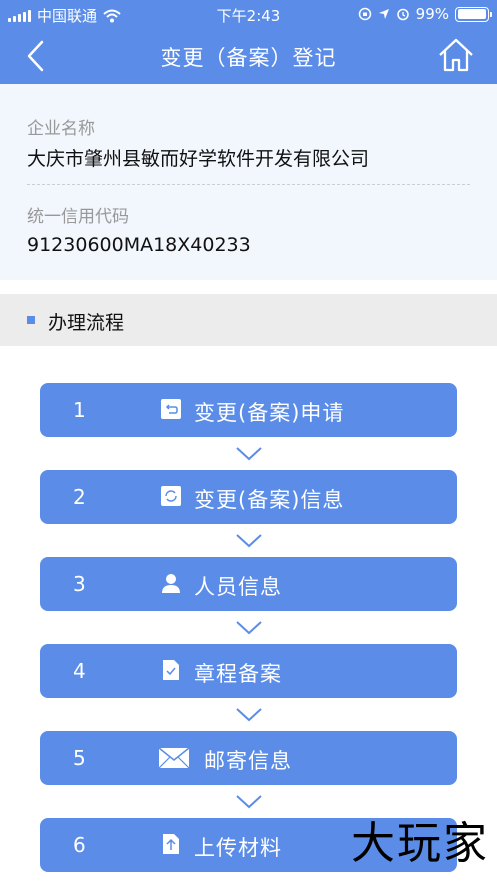 This screenshot has width=497, height=883. I want to click on step-label: 邮寄信息, so click(248, 761).